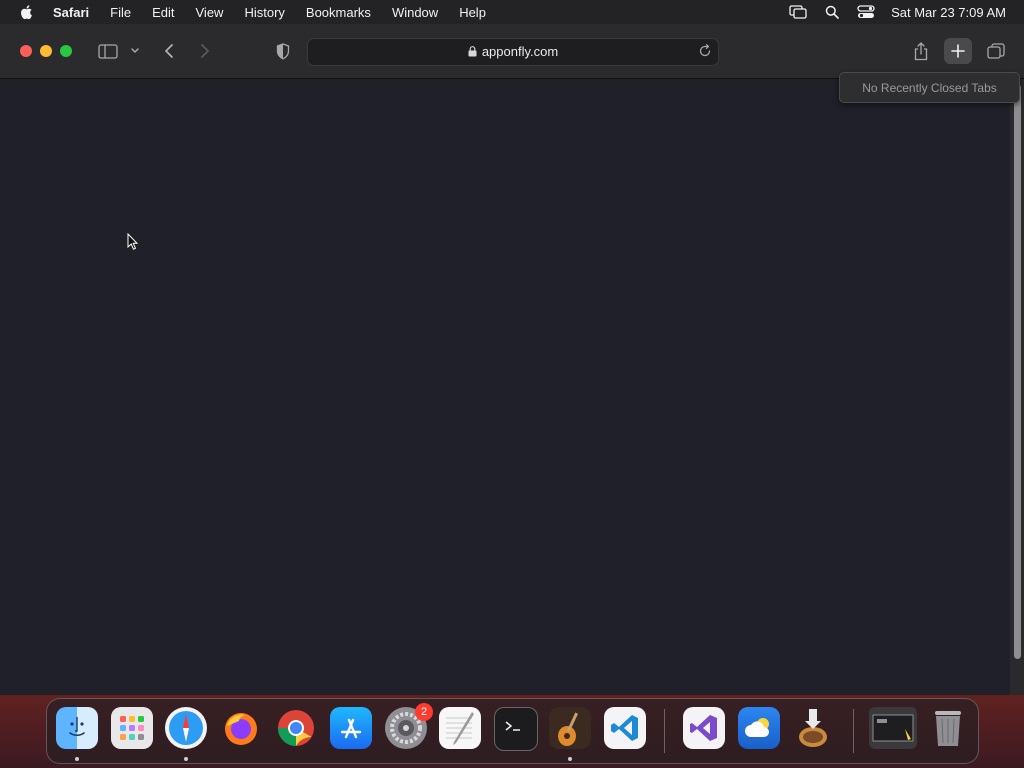 The image size is (1024, 768). What do you see at coordinates (705, 51) in the screenshot?
I see `reload-icon` at bounding box center [705, 51].